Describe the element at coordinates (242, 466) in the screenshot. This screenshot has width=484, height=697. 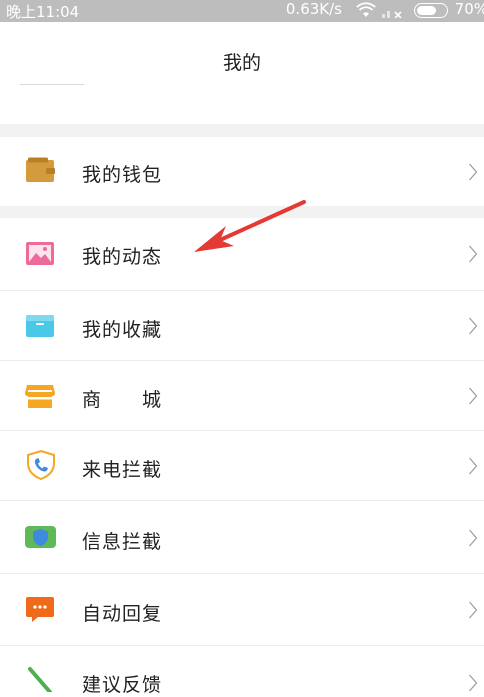
I see `menu-item-call-block: 来电拦截` at that location.